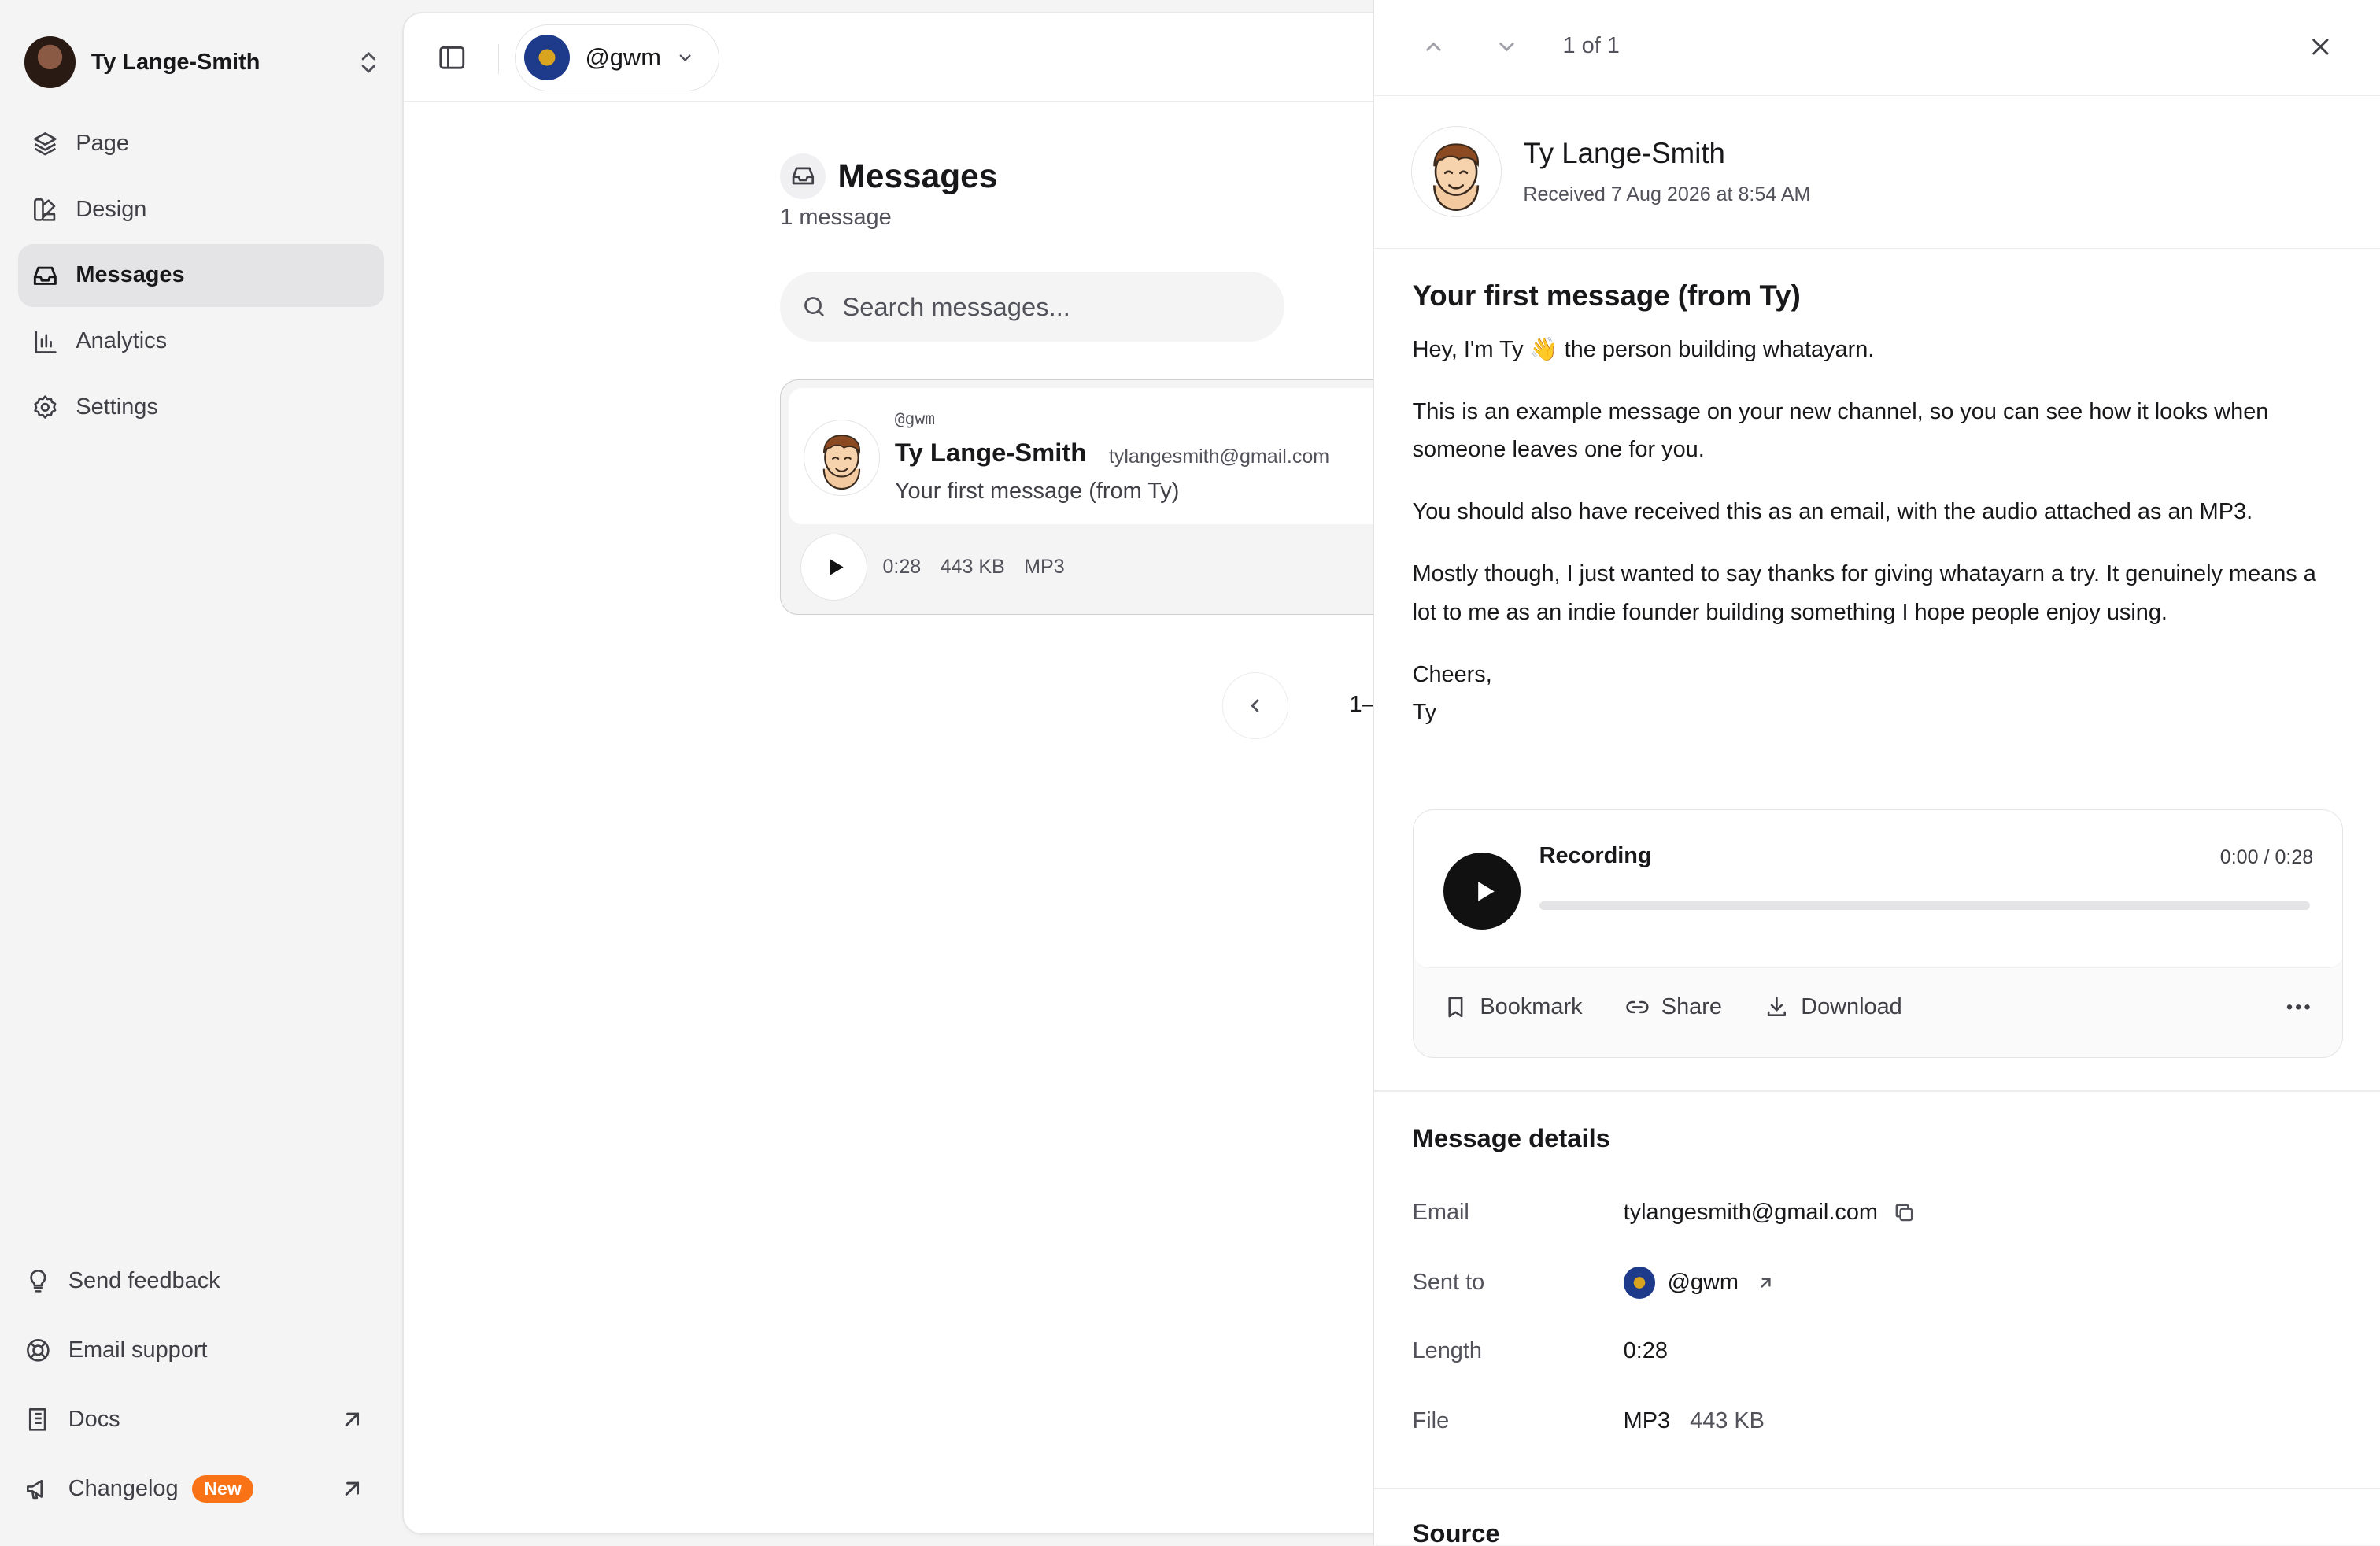 The height and width of the screenshot is (1546, 2380). I want to click on channel-switcher: @gwm, so click(617, 58).